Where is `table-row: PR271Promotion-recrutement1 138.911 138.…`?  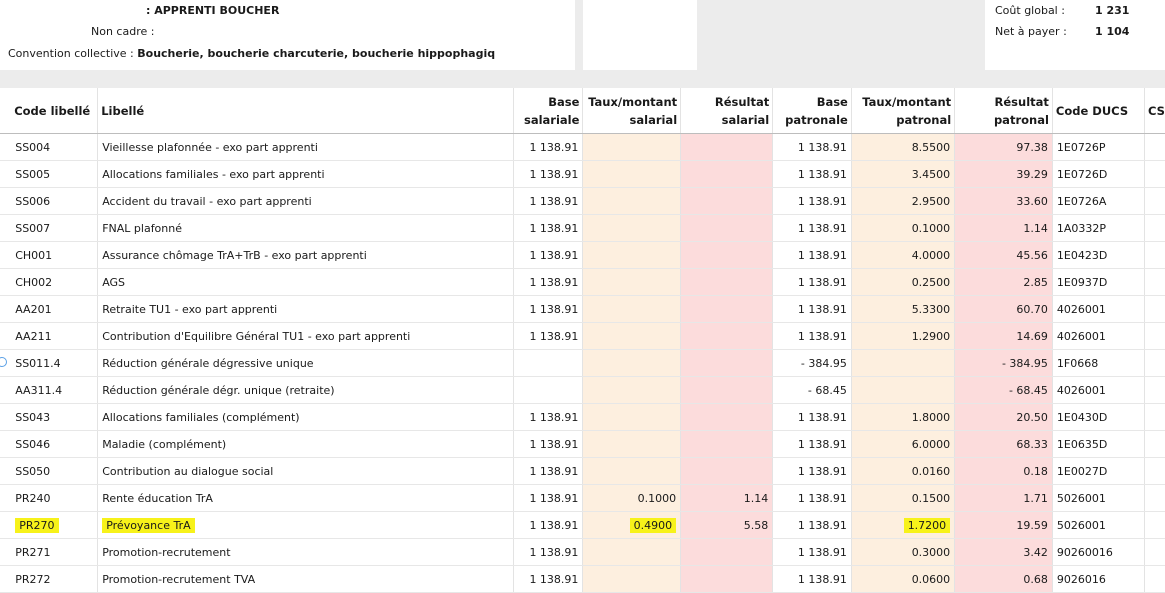
table-row: PR271Promotion-recrutement1 138.911 138.… is located at coordinates (582, 552).